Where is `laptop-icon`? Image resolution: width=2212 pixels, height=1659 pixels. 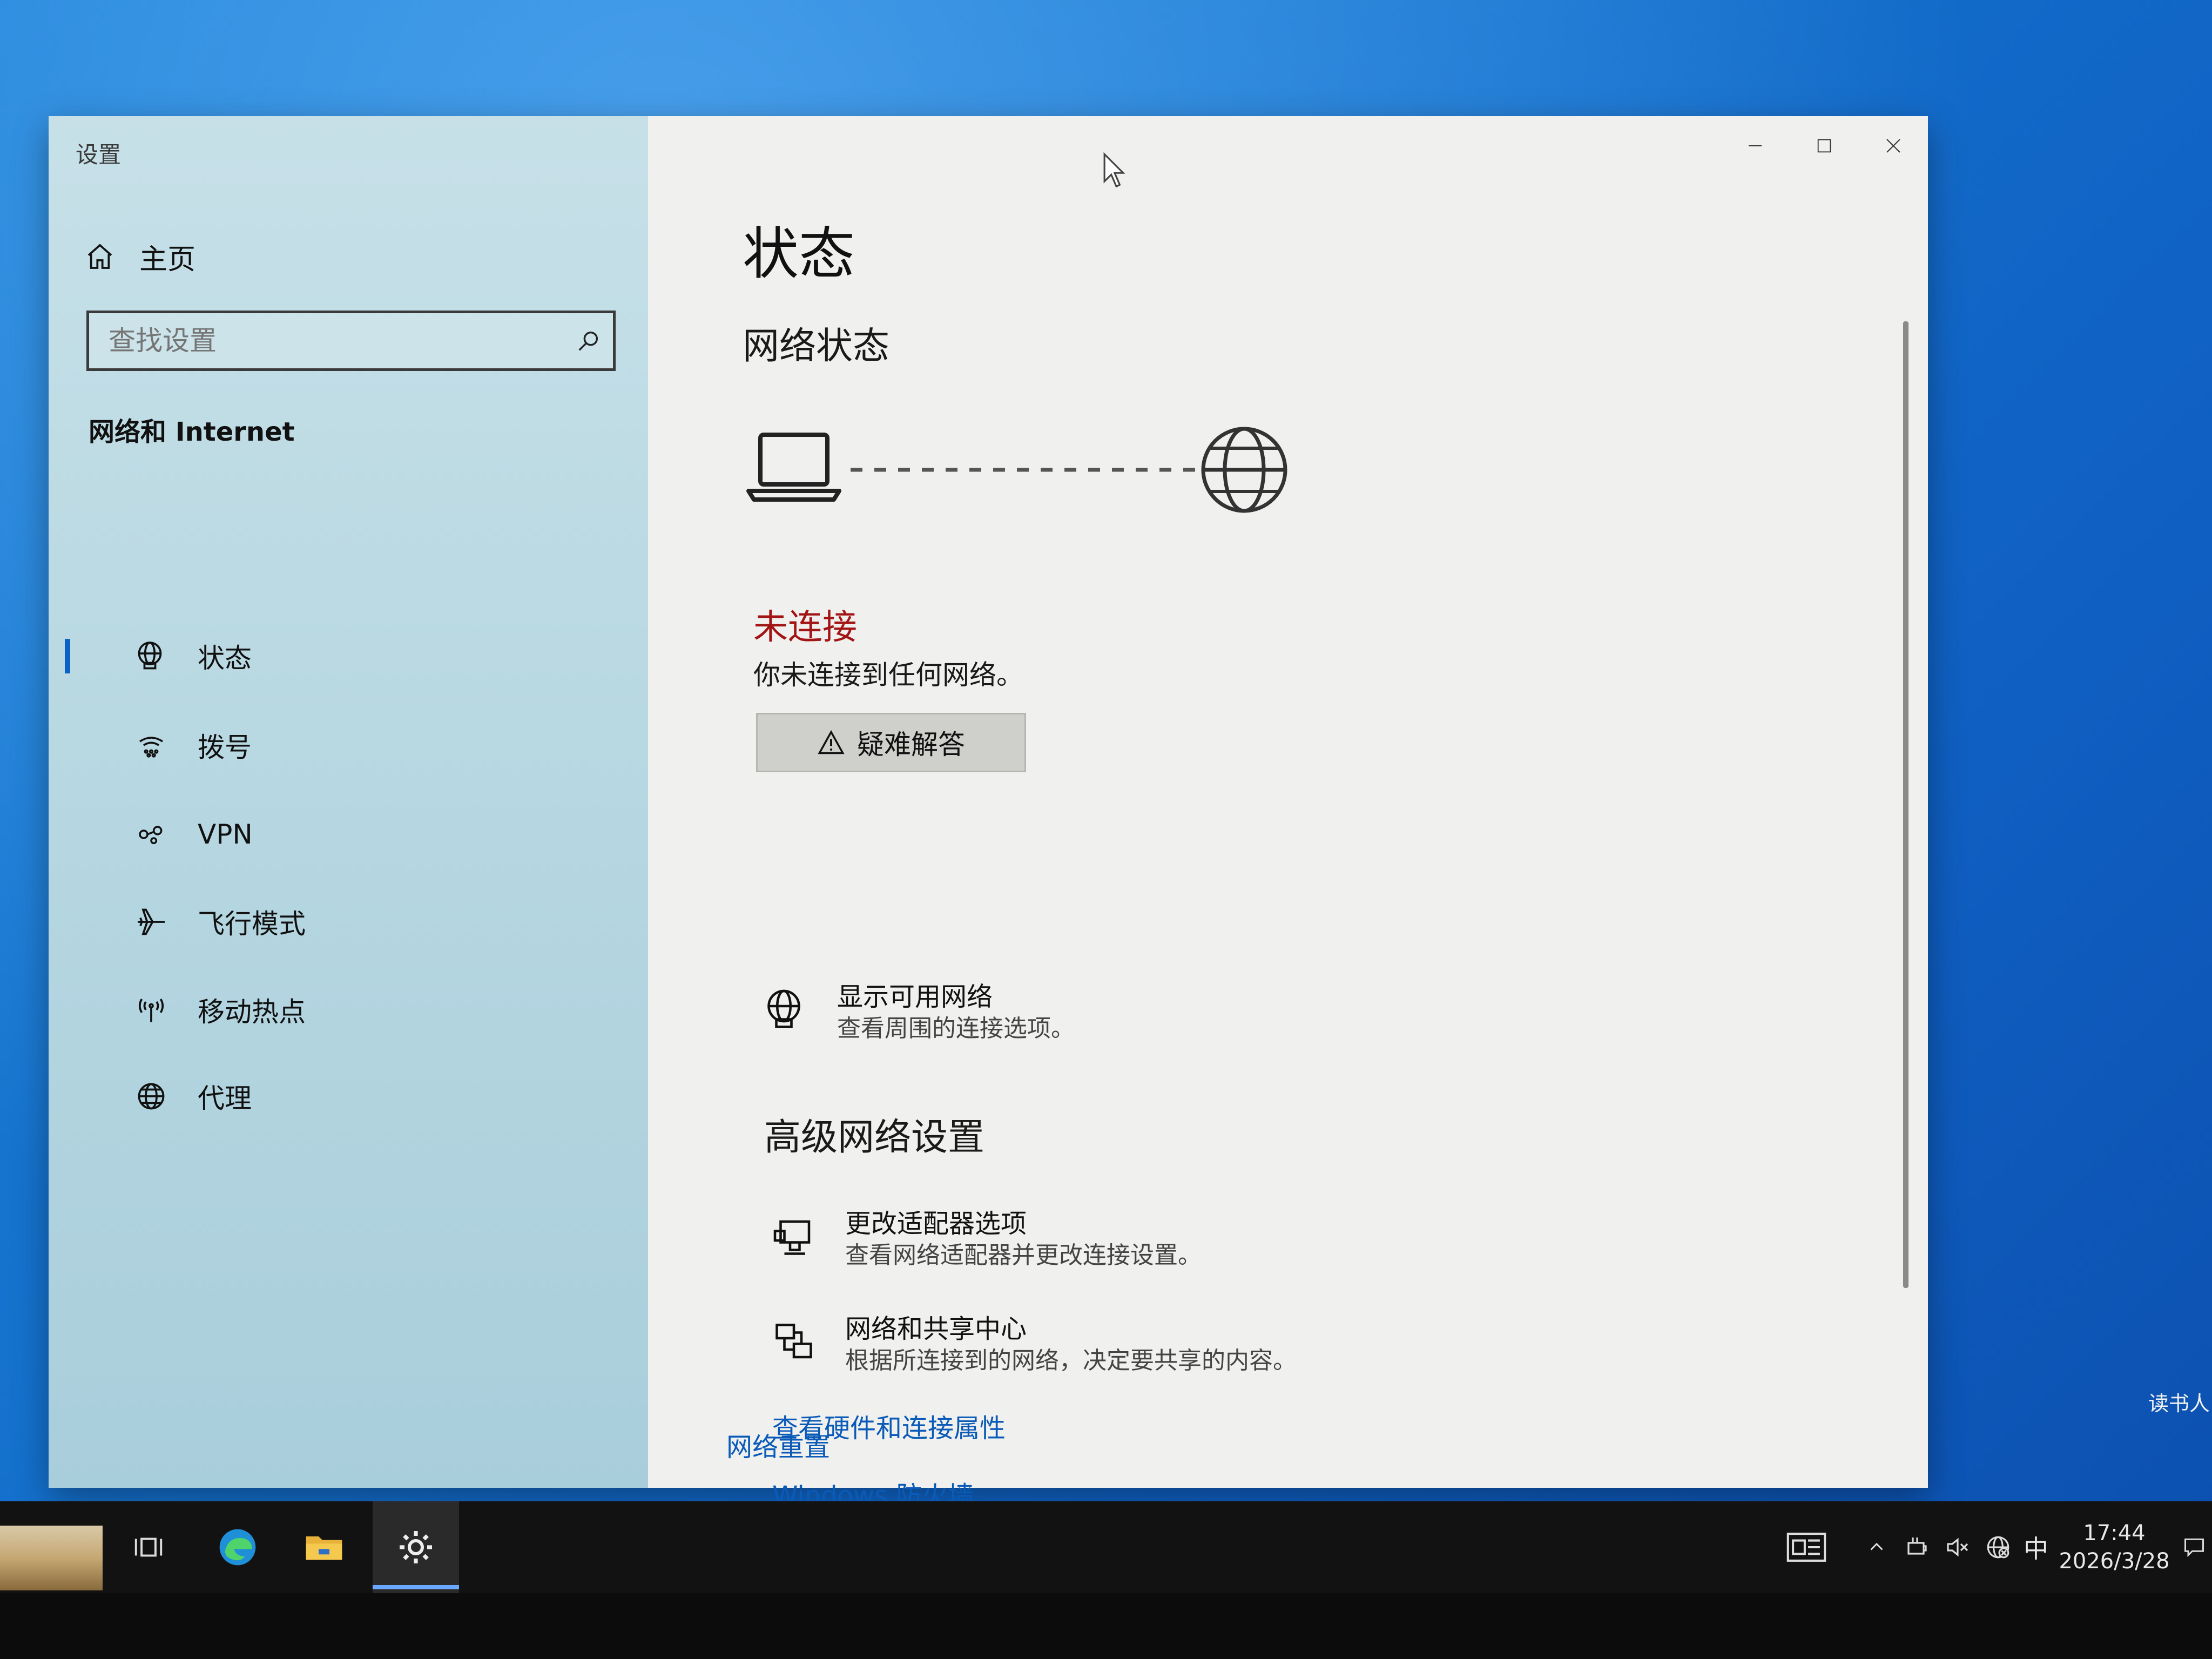 laptop-icon is located at coordinates (793, 467).